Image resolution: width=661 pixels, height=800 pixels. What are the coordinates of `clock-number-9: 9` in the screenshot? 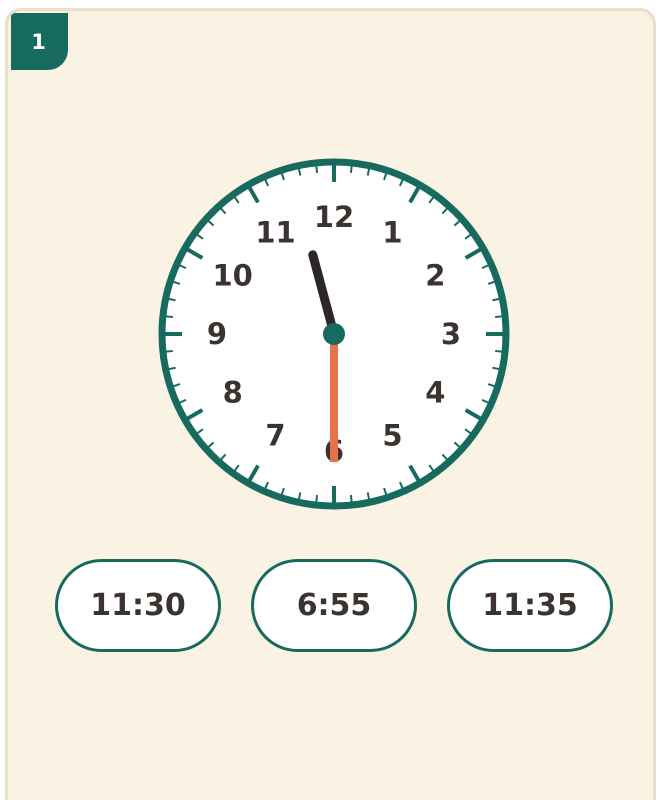 It's located at (217, 334).